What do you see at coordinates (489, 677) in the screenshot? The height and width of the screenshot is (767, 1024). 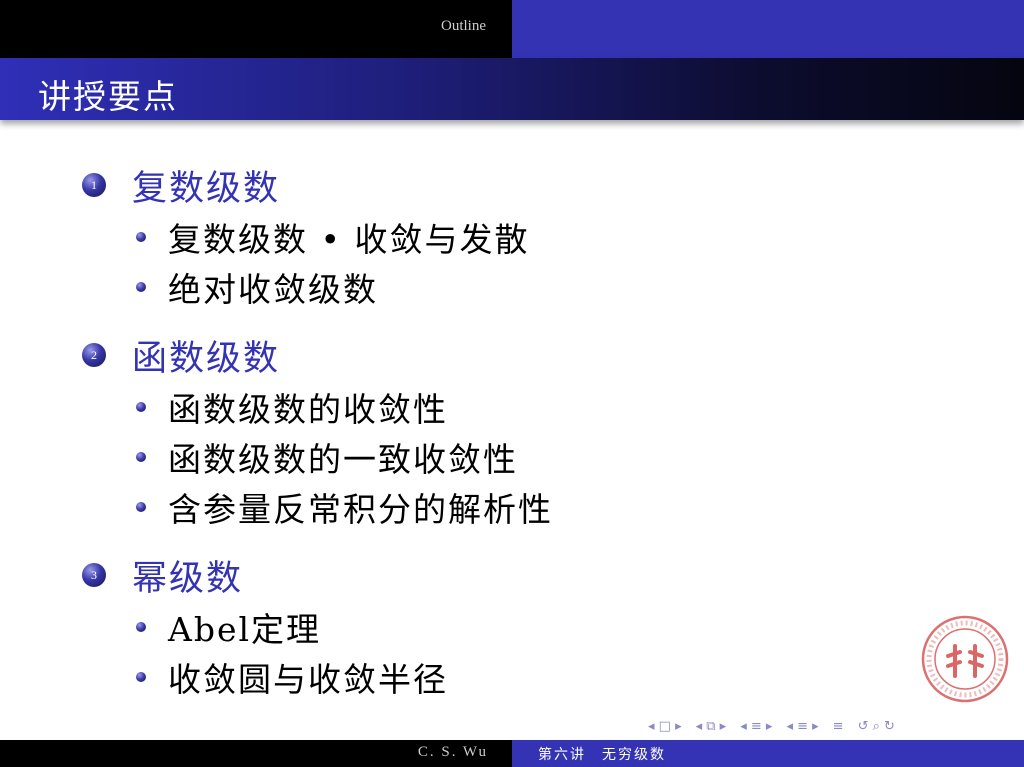 I see `subsection-item: 收敛圆与收敛半径` at bounding box center [489, 677].